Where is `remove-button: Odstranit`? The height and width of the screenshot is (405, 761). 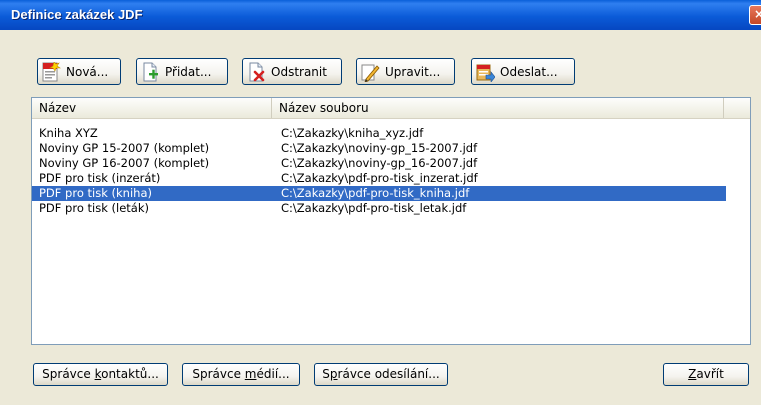
remove-button: Odstranit is located at coordinates (292, 71).